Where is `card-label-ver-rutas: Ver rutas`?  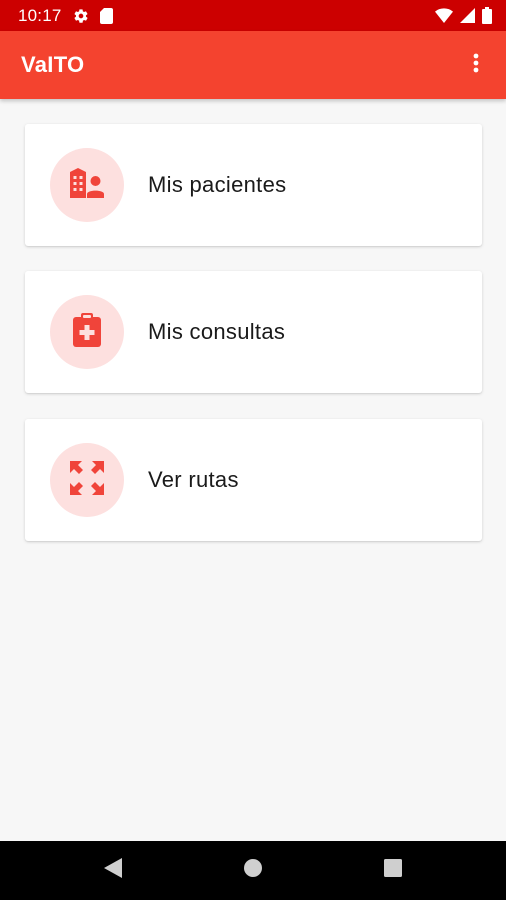 card-label-ver-rutas: Ver rutas is located at coordinates (193, 479).